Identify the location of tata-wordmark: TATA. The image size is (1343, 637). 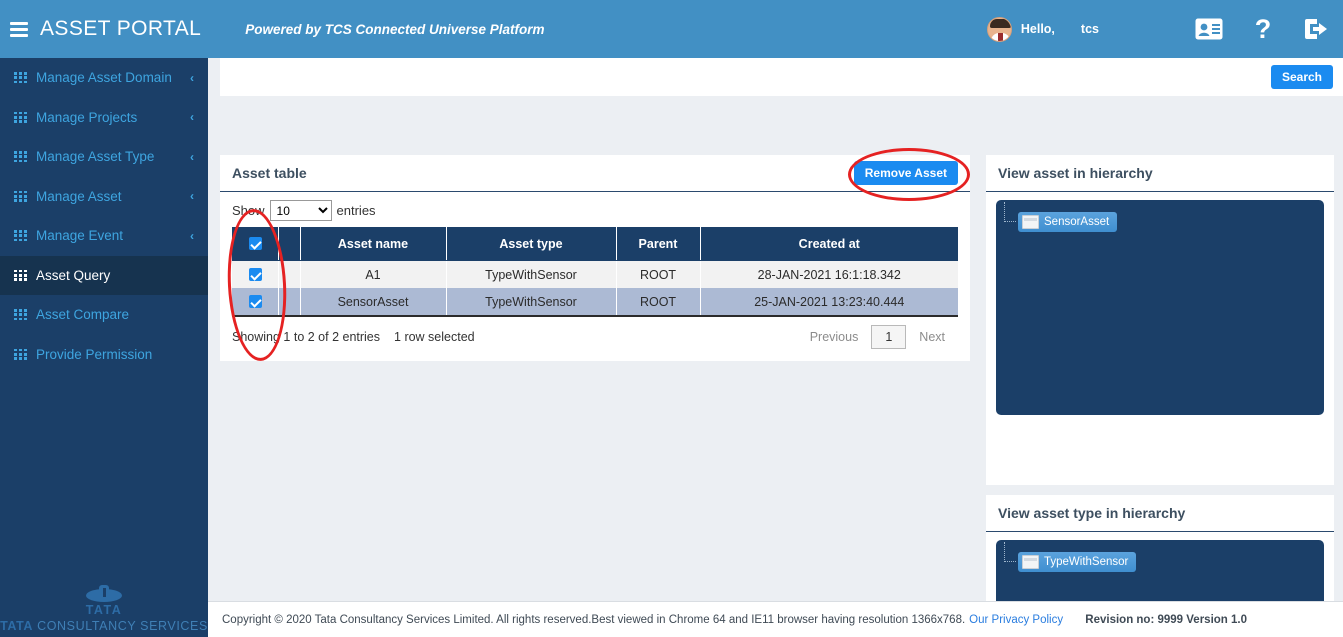
(104, 610).